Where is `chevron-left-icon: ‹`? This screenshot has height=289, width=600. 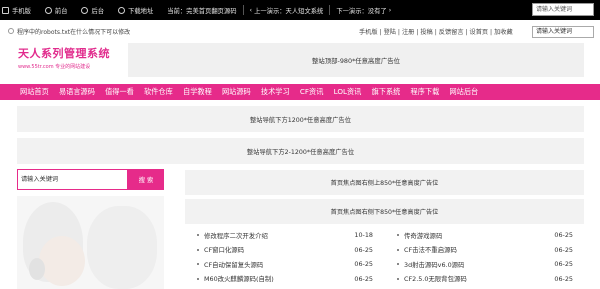 chevron-left-icon: ‹ is located at coordinates (251, 10).